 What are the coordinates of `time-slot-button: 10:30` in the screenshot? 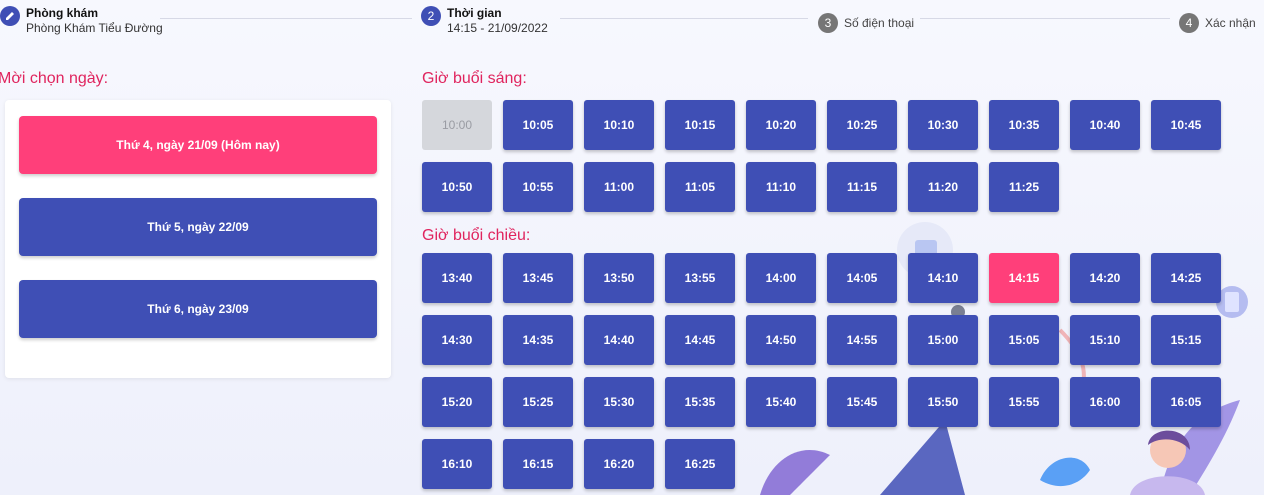 It's located at (943, 125).